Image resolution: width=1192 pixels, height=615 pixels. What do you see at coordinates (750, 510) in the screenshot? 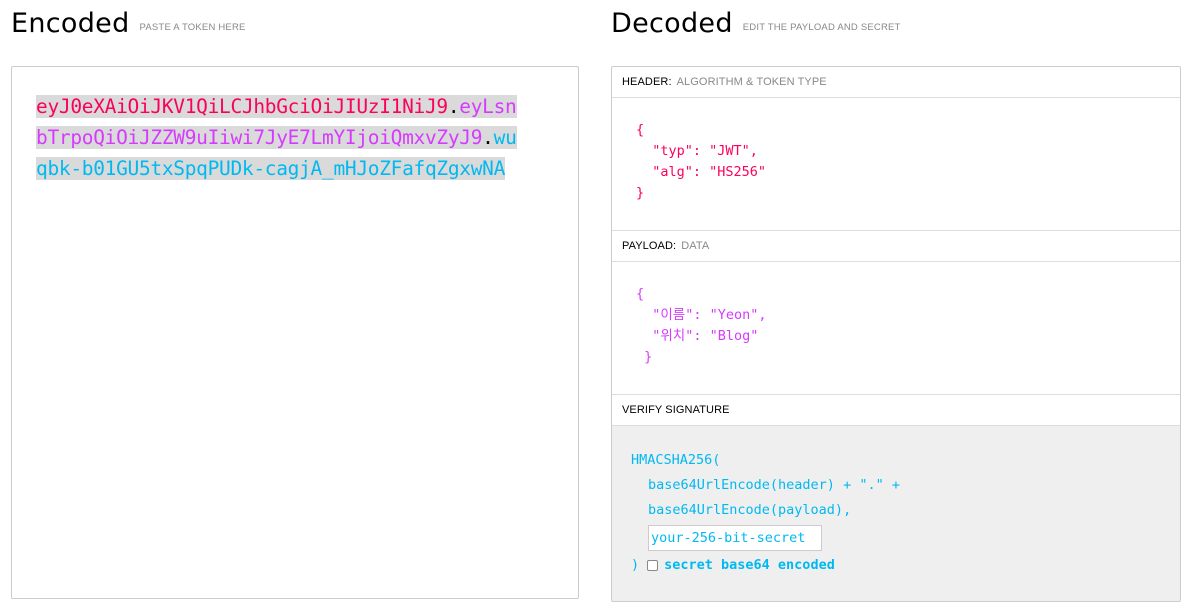
I see `signature-payload-expr: base64UrlEncode(payload),` at bounding box center [750, 510].